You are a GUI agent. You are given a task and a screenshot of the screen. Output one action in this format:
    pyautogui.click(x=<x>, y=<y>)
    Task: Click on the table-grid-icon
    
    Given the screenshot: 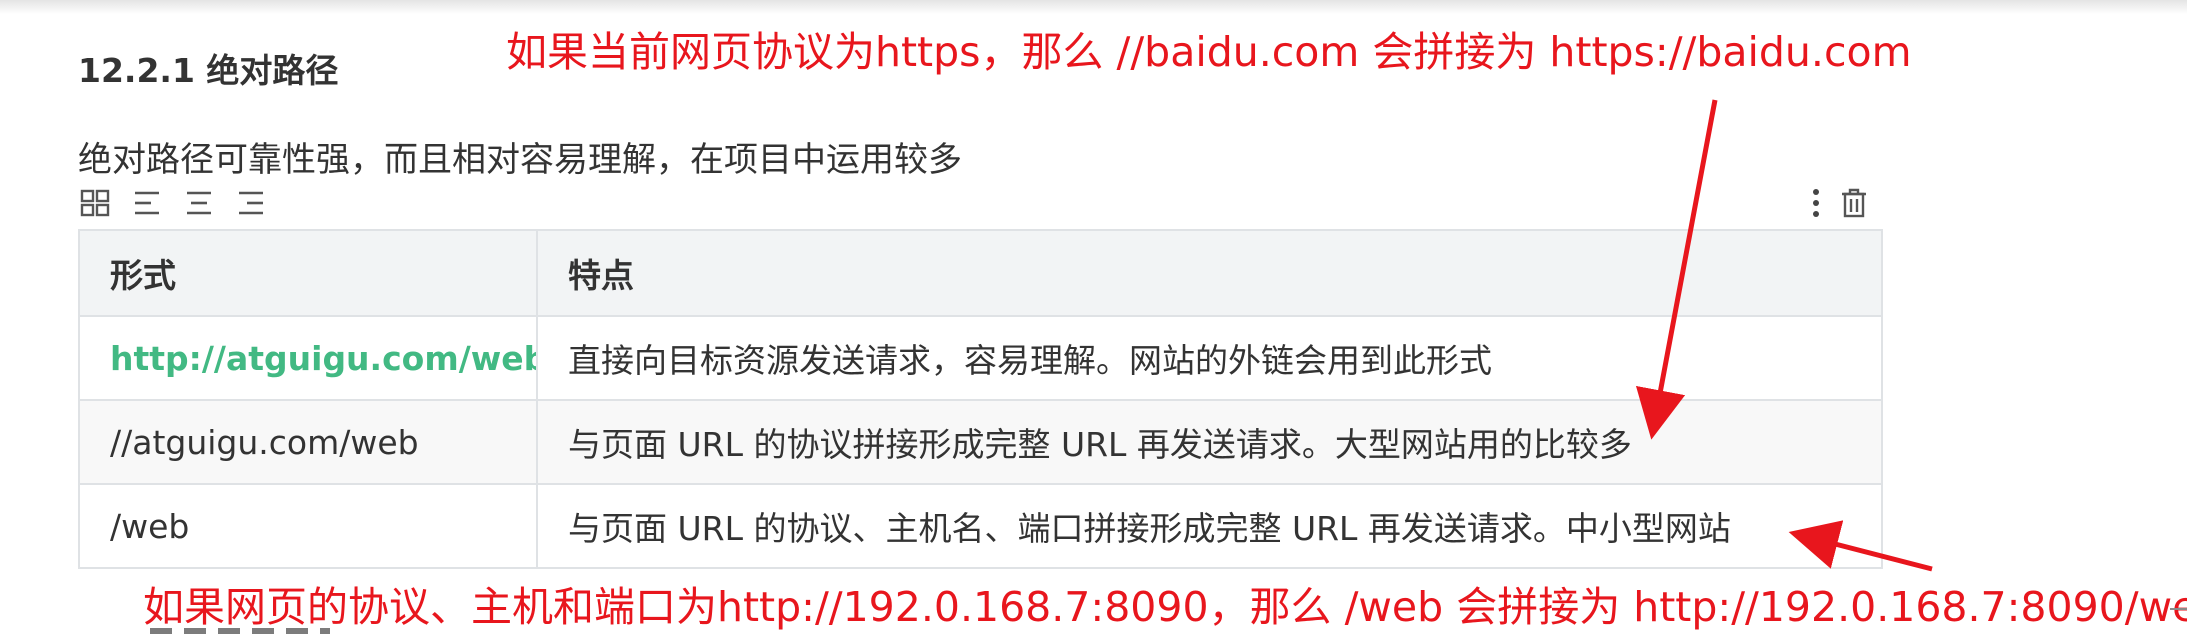 What is the action you would take?
    pyautogui.click(x=95, y=203)
    